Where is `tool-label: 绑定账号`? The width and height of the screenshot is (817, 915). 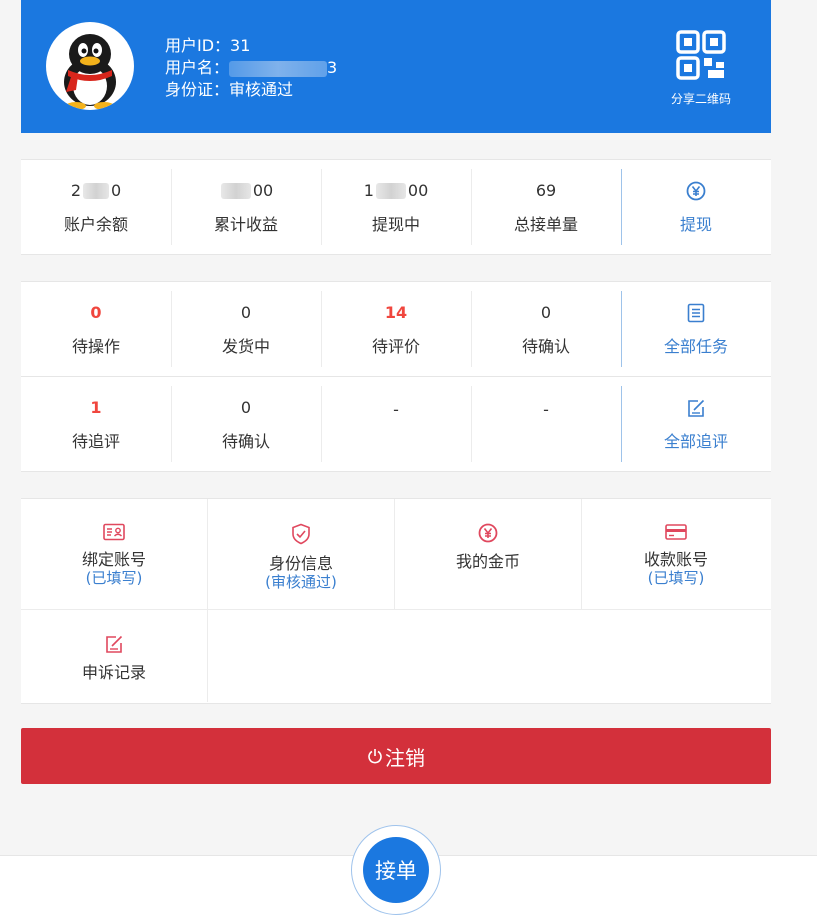
tool-label: 绑定账号 is located at coordinates (113, 559).